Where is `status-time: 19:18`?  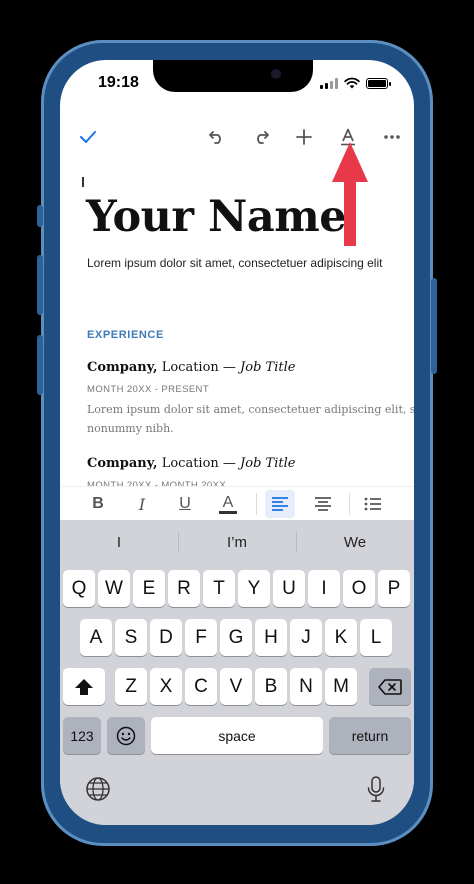
status-time: 19:18 is located at coordinates (118, 82).